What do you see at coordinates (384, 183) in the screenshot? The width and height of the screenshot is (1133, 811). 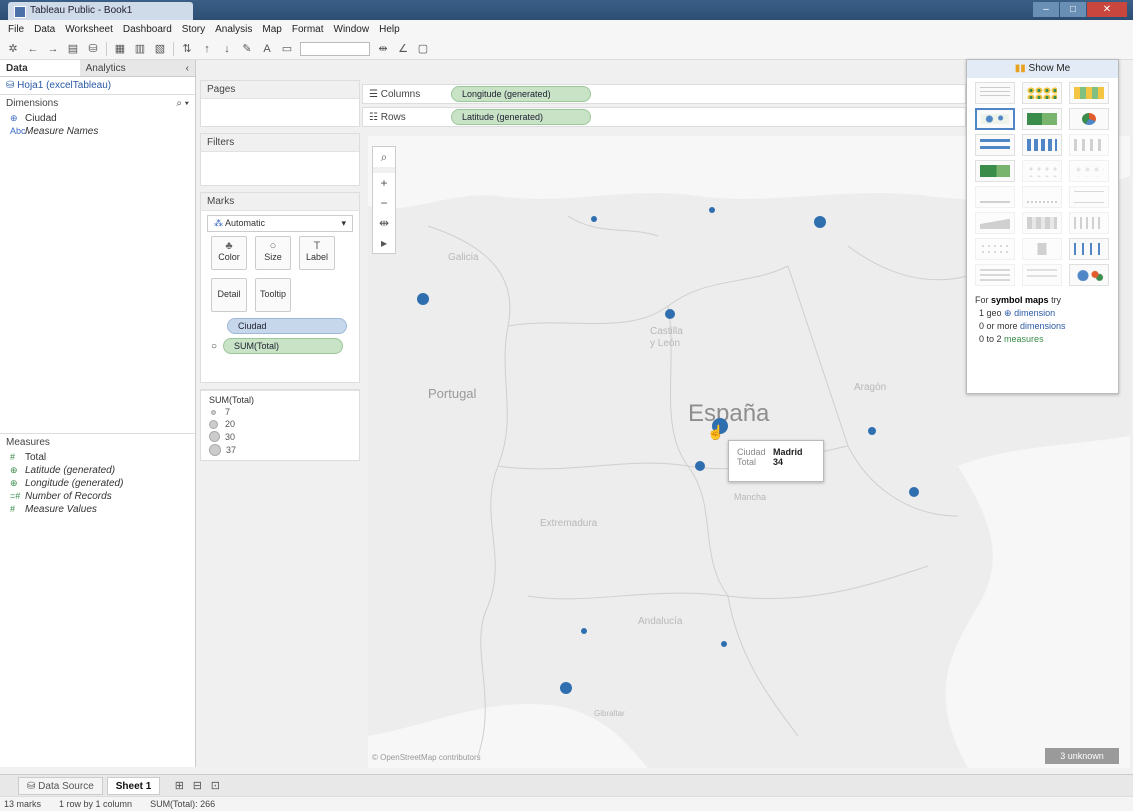 I see `zoom-in-icon: +` at bounding box center [384, 183].